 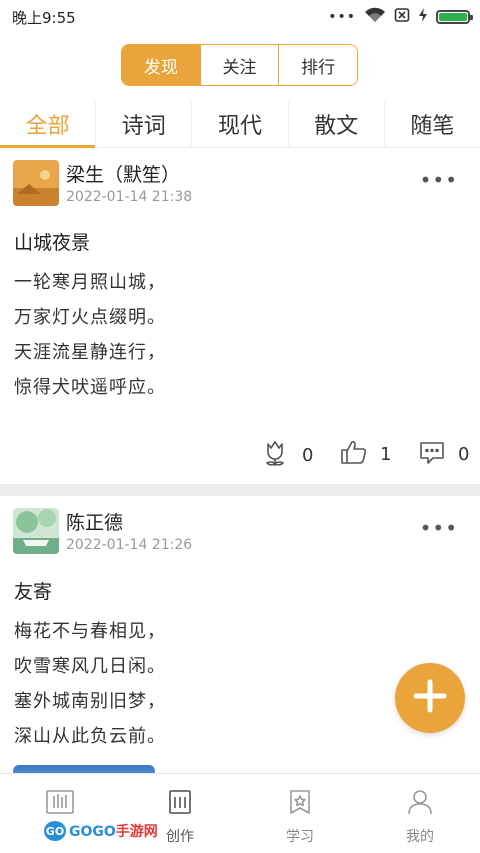 I want to click on nav-label: 学习, so click(x=300, y=837).